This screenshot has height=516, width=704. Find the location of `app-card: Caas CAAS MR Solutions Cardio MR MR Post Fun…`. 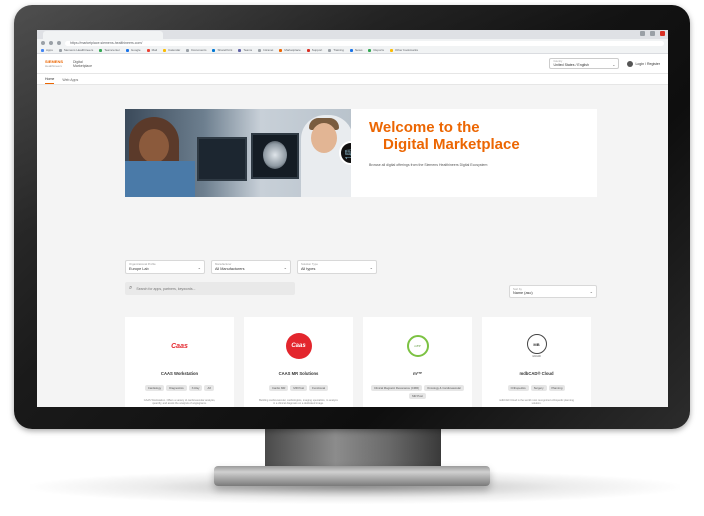

app-card: Caas CAAS MR Solutions Cardio MR MR Post Fun… is located at coordinates (298, 362).